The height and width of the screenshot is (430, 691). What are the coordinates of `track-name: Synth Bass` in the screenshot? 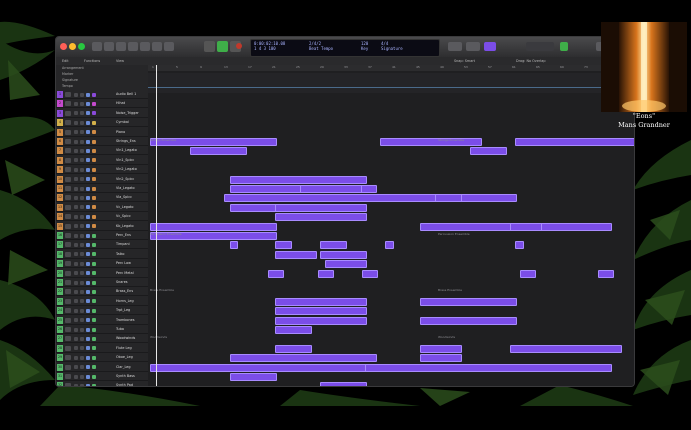 It's located at (125, 376).